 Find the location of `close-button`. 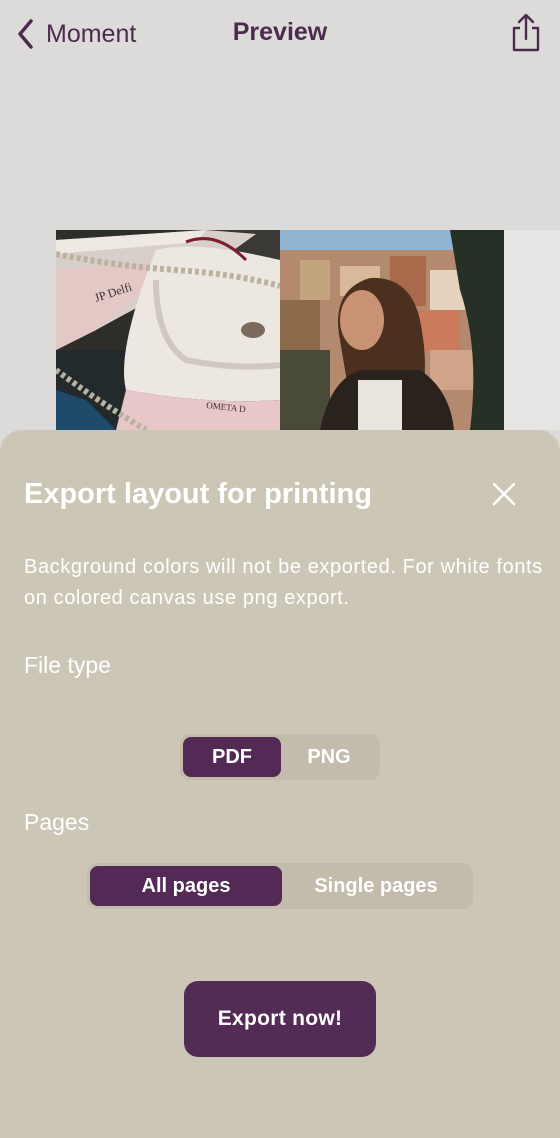

close-button is located at coordinates (504, 494).